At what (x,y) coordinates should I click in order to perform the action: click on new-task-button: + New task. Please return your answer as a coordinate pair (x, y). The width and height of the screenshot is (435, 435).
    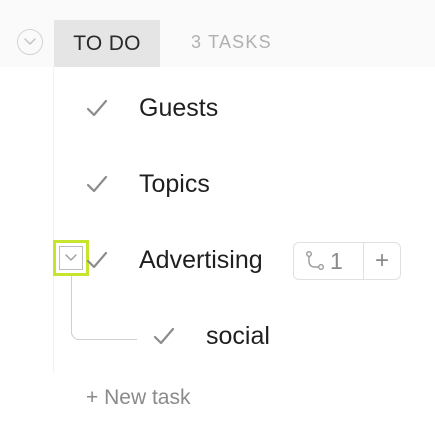
    Looking at the image, I should click on (138, 398).